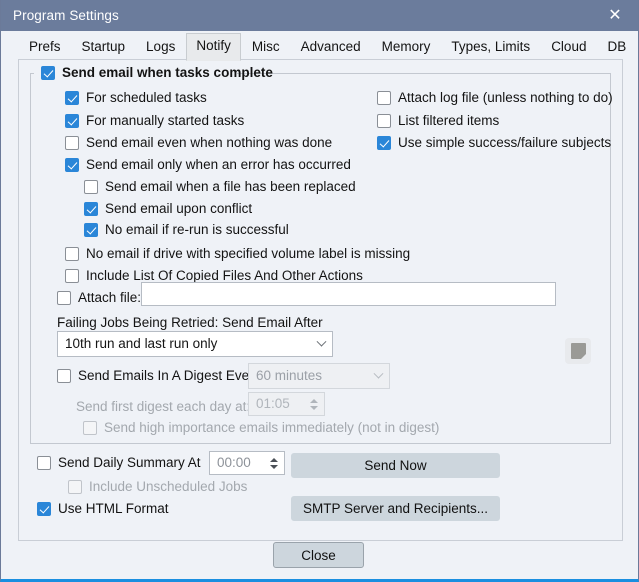 Image resolution: width=639 pixels, height=582 pixels. What do you see at coordinates (45, 47) in the screenshot?
I see `tab-prefs: Prefs` at bounding box center [45, 47].